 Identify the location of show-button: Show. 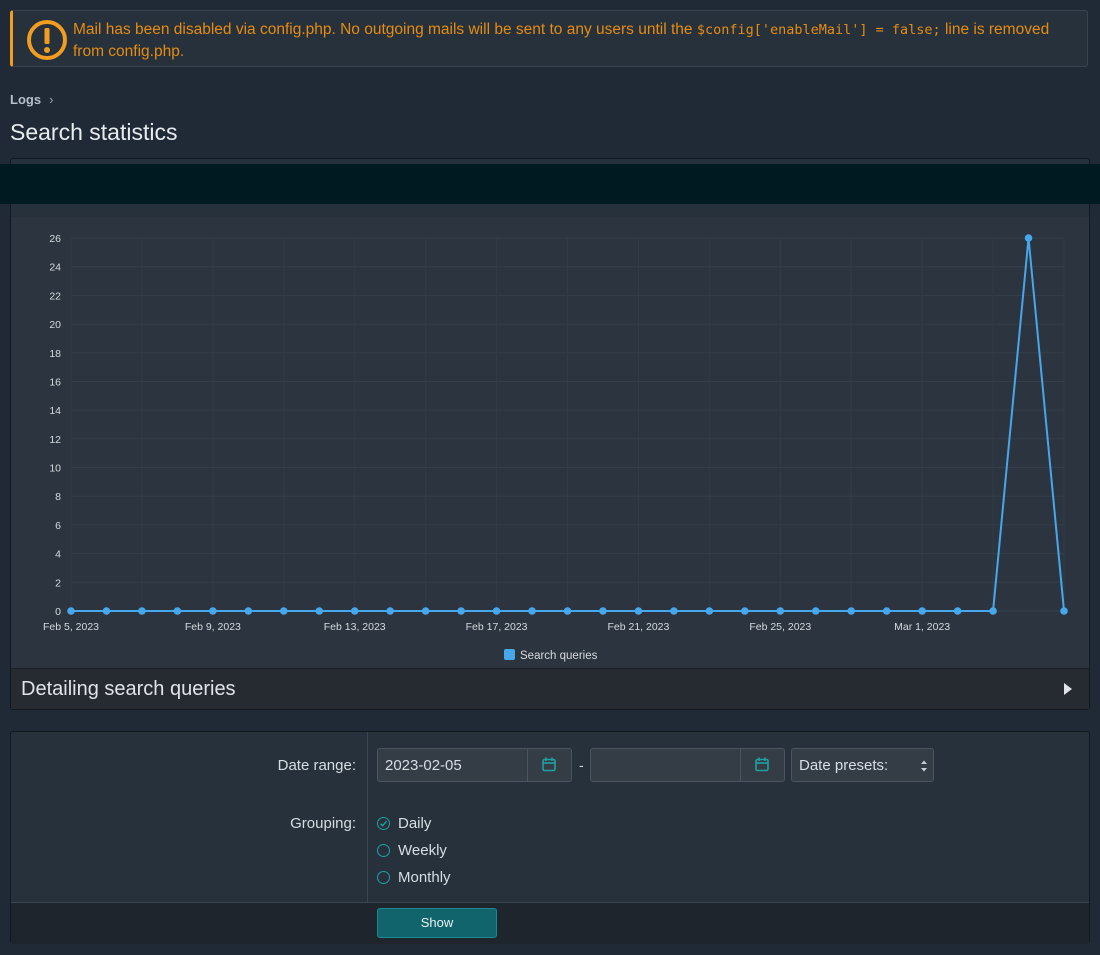
(437, 923).